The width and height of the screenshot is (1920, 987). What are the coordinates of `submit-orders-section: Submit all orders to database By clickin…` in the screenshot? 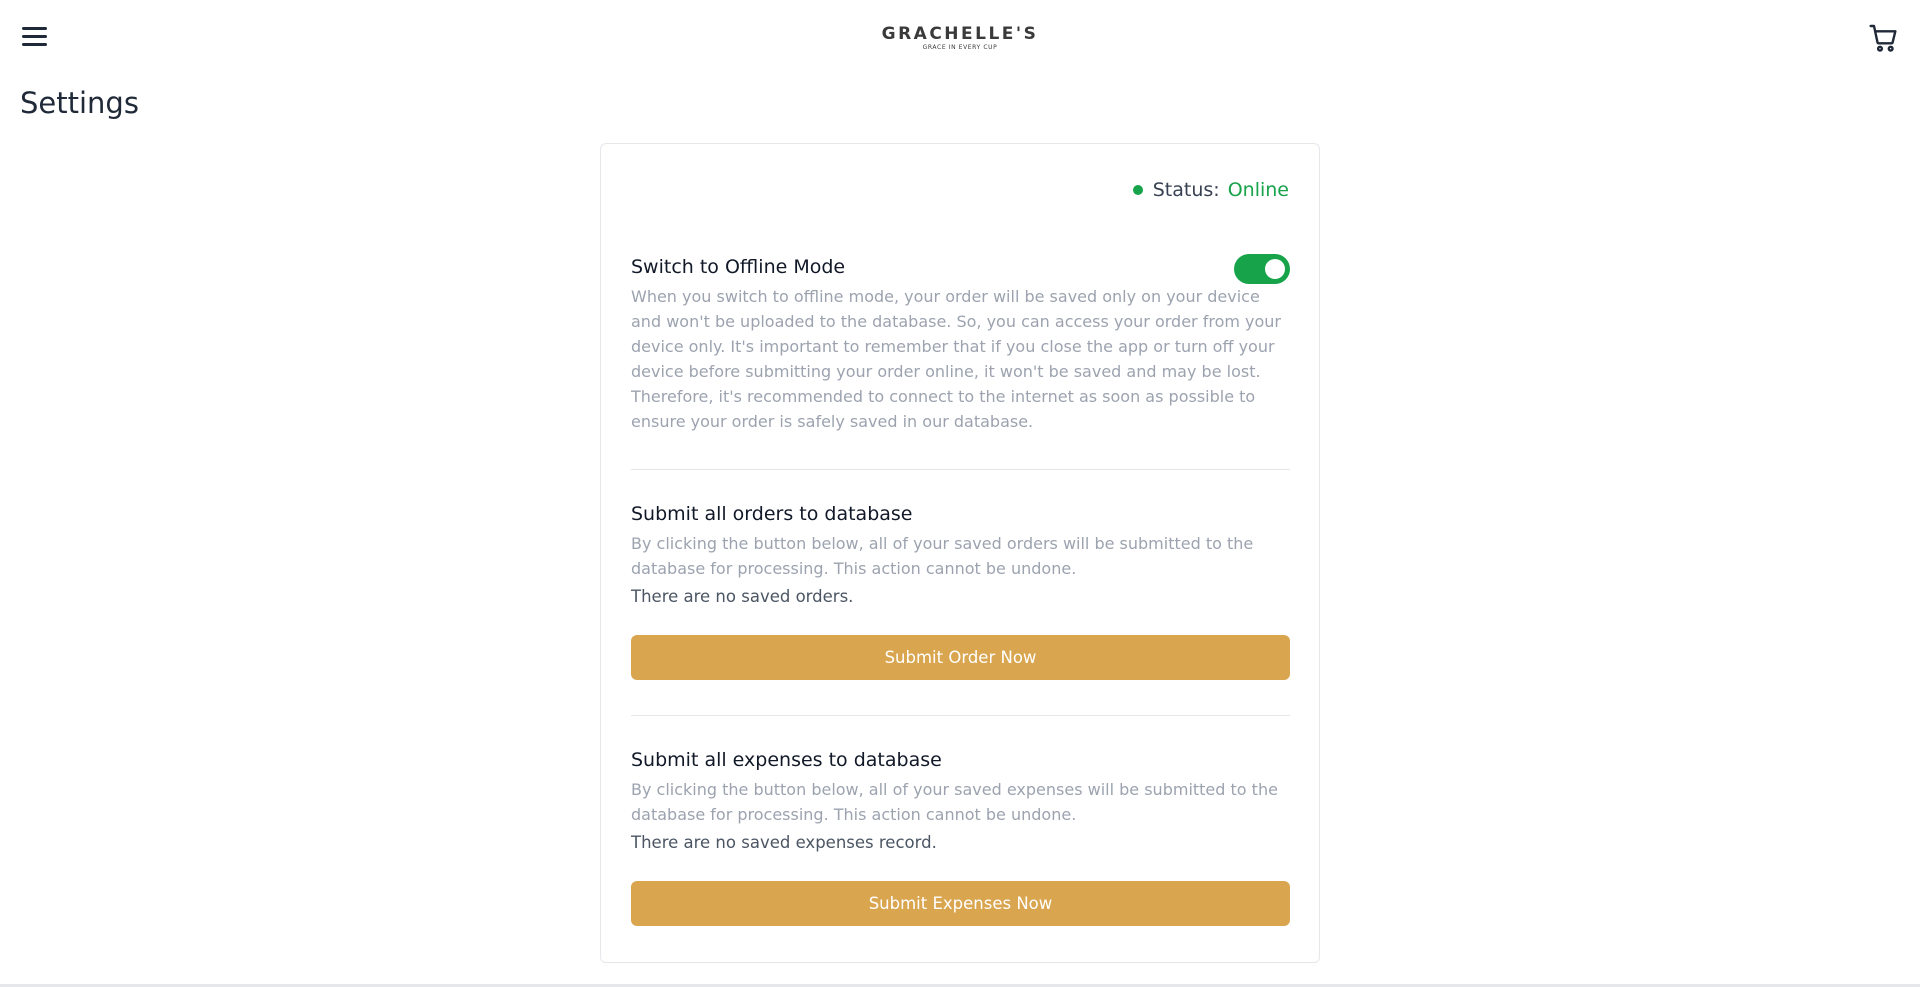 It's located at (960, 590).